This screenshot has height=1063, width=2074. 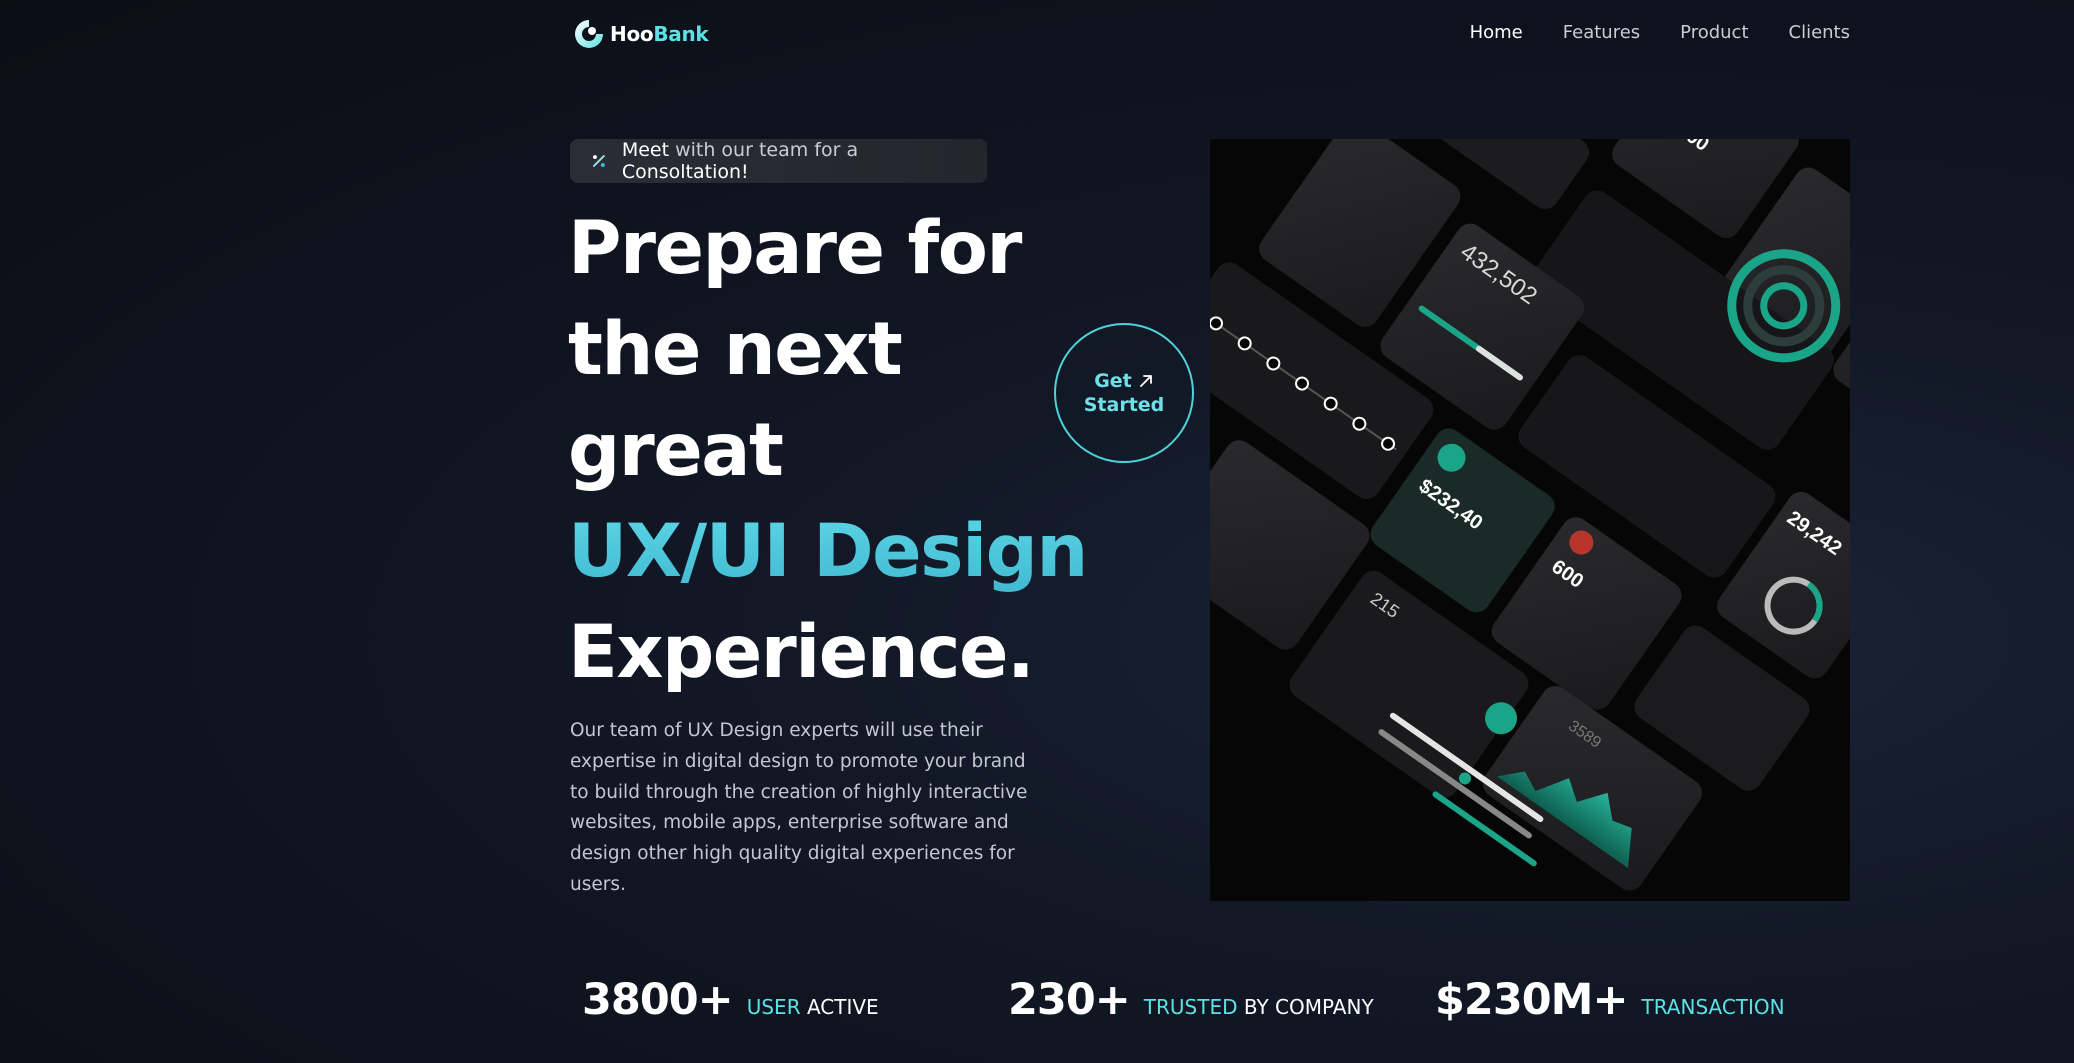 I want to click on badge-text: Meet with our team for a Consoltation!, so click(x=740, y=161).